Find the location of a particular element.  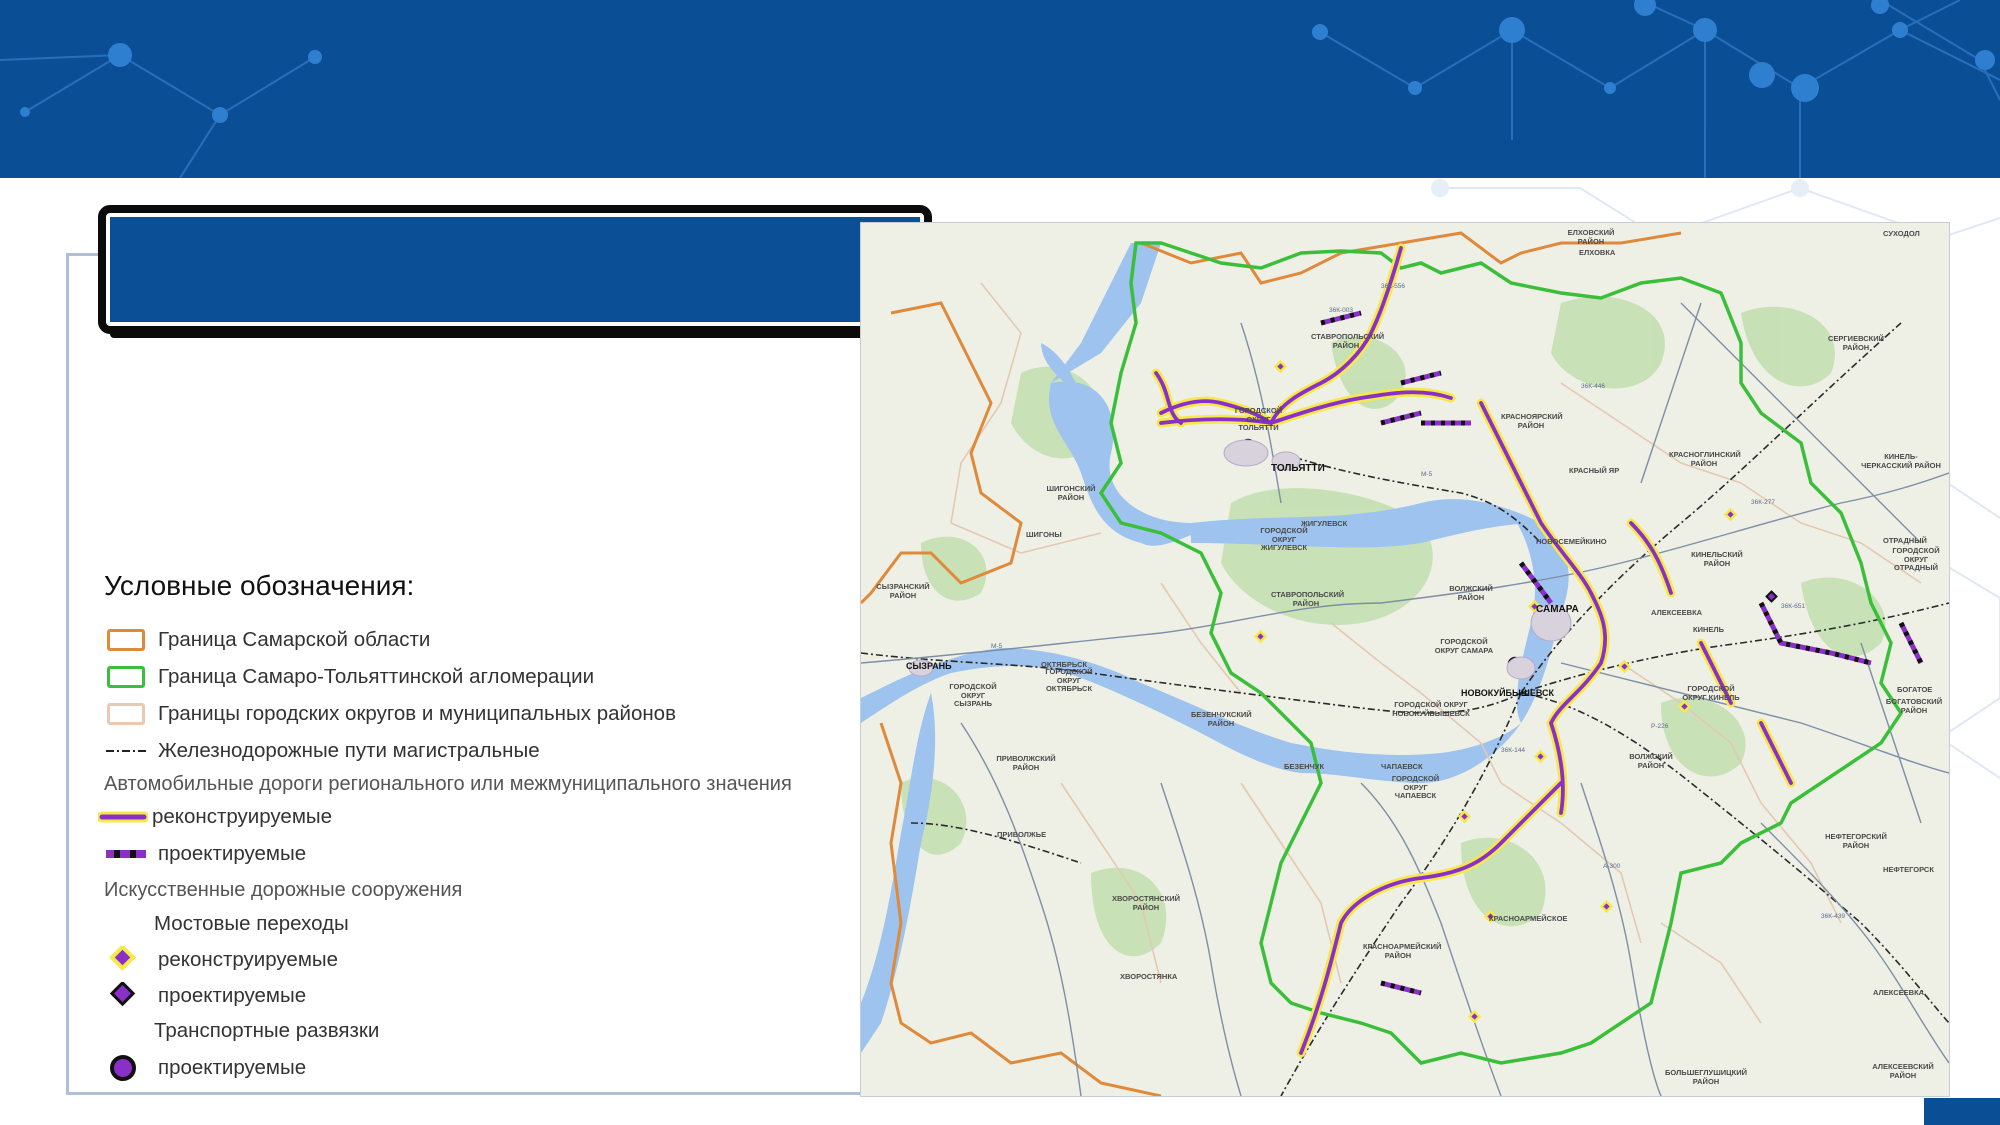

legend-item-bridges-planned: проектируемые is located at coordinates (205, 996).